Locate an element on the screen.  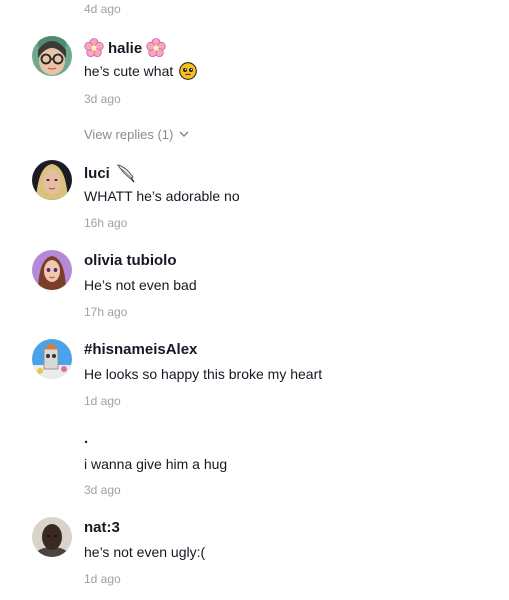
comment-username: nat:3 is located at coordinates (102, 527).